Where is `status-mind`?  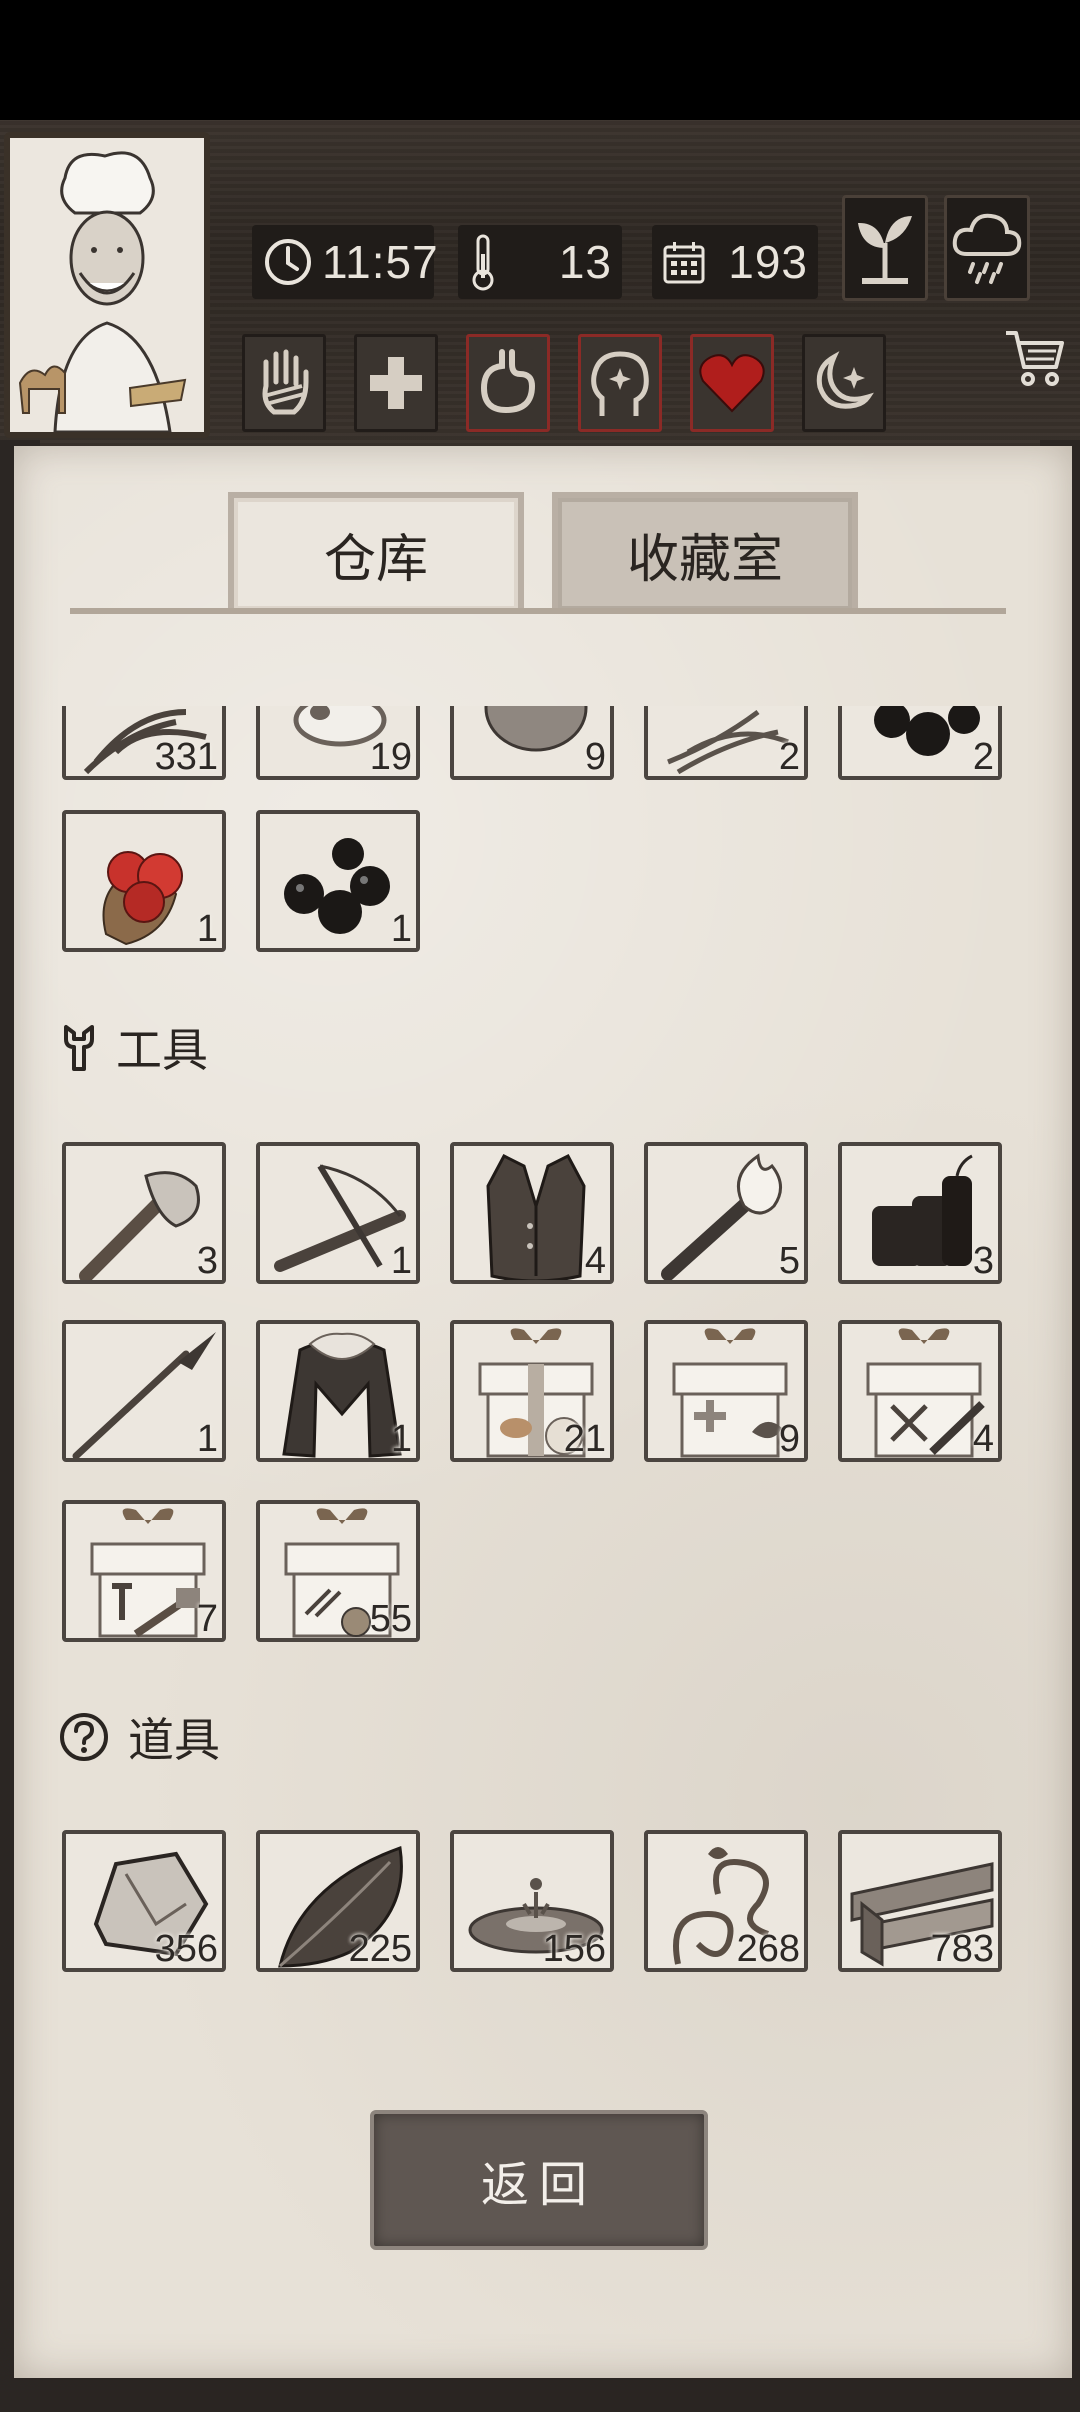 status-mind is located at coordinates (620, 383).